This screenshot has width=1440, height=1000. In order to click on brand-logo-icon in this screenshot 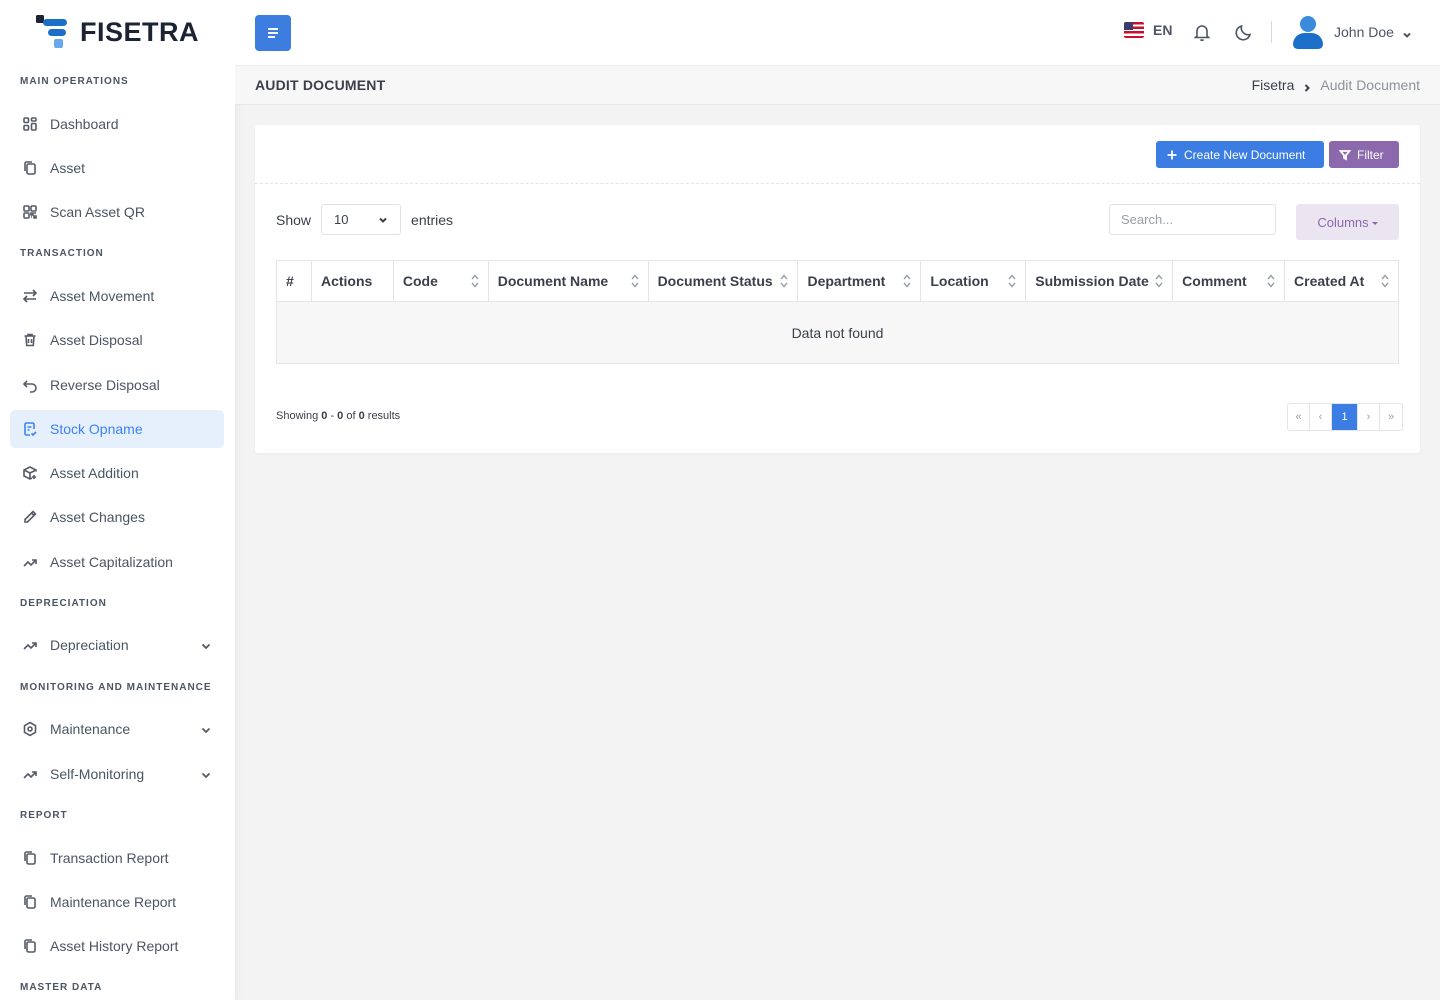, I will do `click(54, 32)`.